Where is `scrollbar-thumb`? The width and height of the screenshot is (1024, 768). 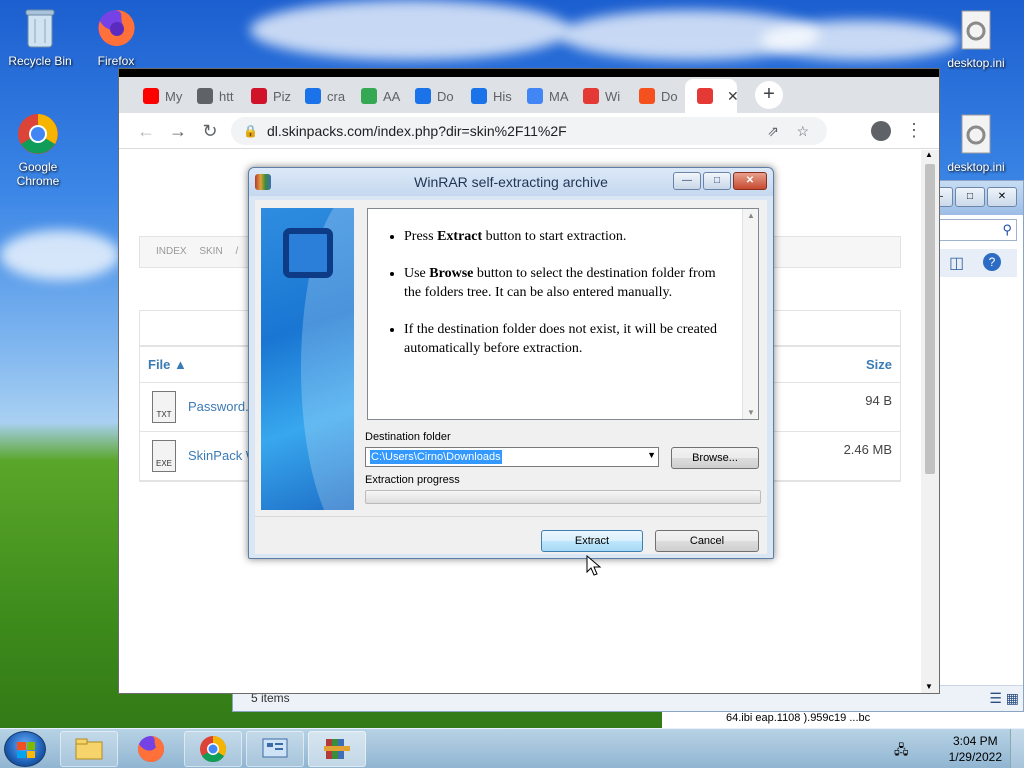 scrollbar-thumb is located at coordinates (930, 319).